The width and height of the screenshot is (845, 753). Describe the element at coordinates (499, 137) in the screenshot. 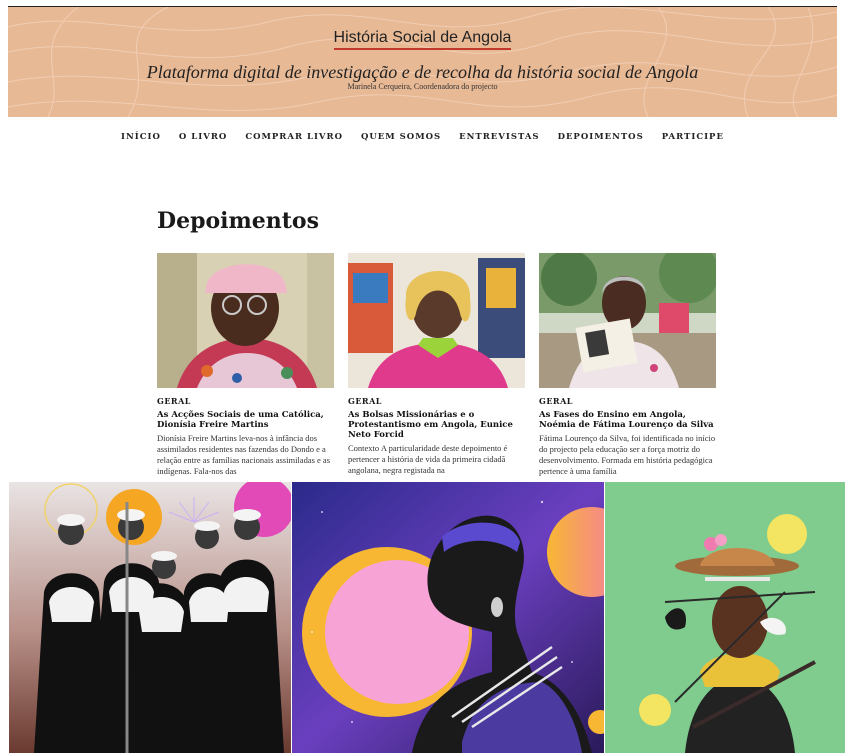

I see `nav-item-entrevistas: ENTREVISTAS` at that location.